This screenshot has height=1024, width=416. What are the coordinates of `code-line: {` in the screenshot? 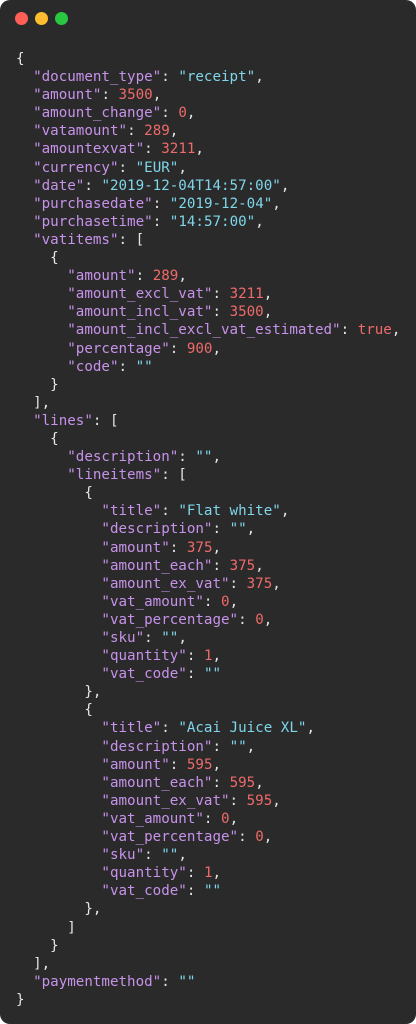 It's located at (208, 439).